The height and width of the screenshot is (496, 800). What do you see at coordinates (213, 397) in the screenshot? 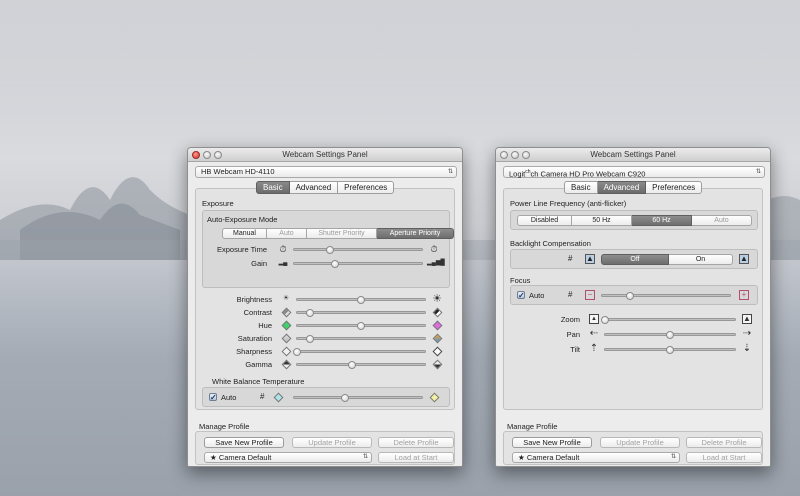
I see `white-balance-auto-checkbox: ✓` at bounding box center [213, 397].